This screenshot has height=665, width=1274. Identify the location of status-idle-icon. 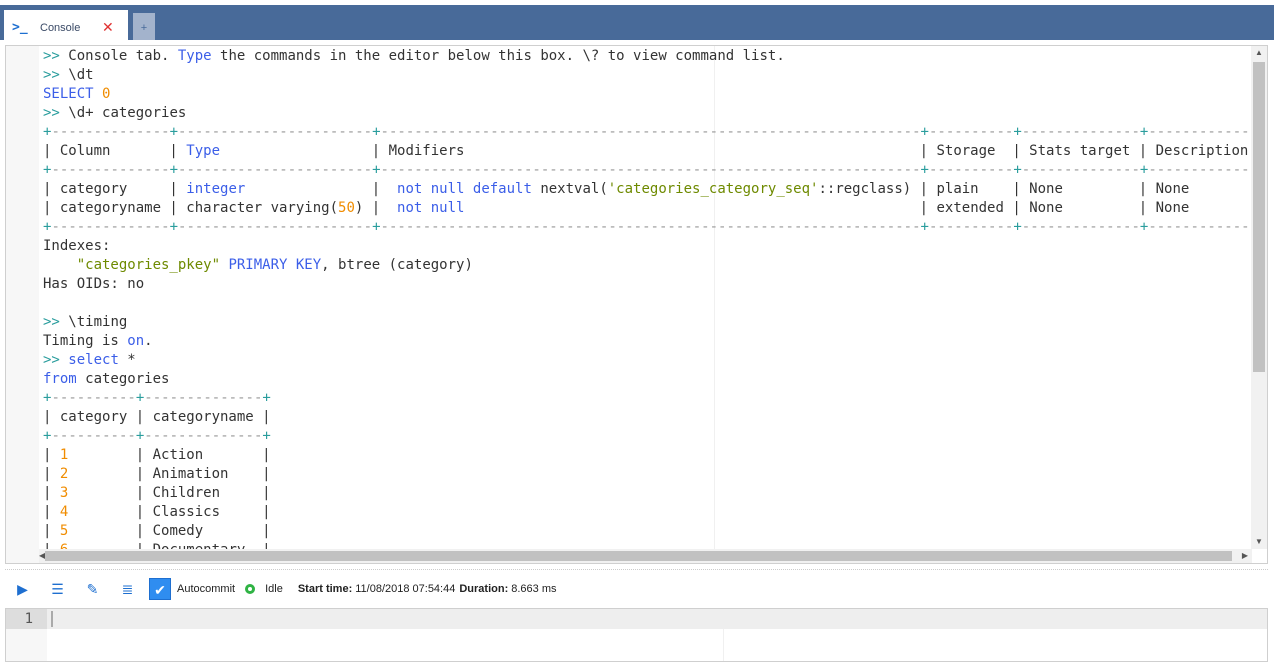
(250, 589).